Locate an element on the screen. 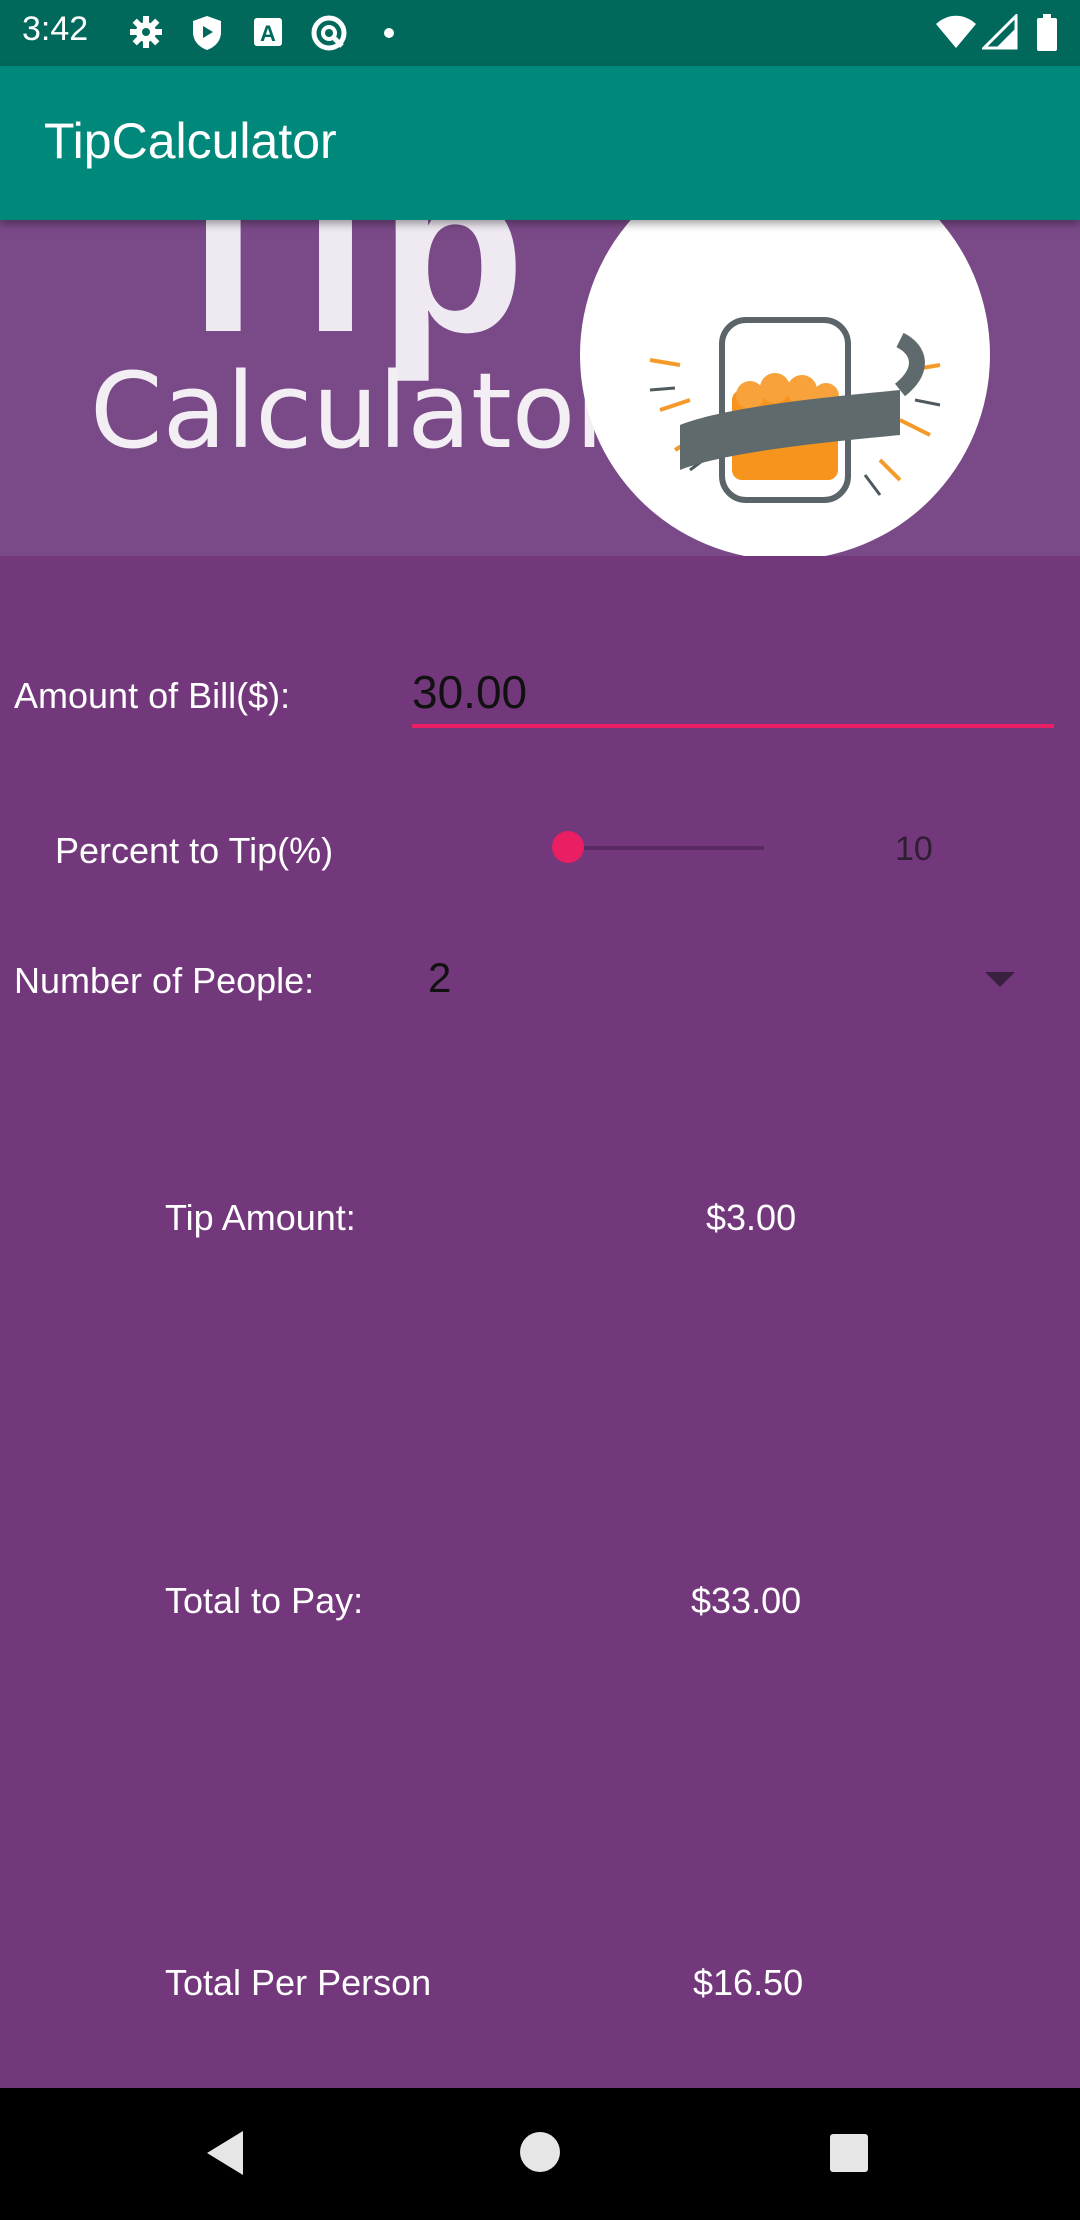 The image size is (1080, 2220). people-selected-value: 2 is located at coordinates (440, 977).